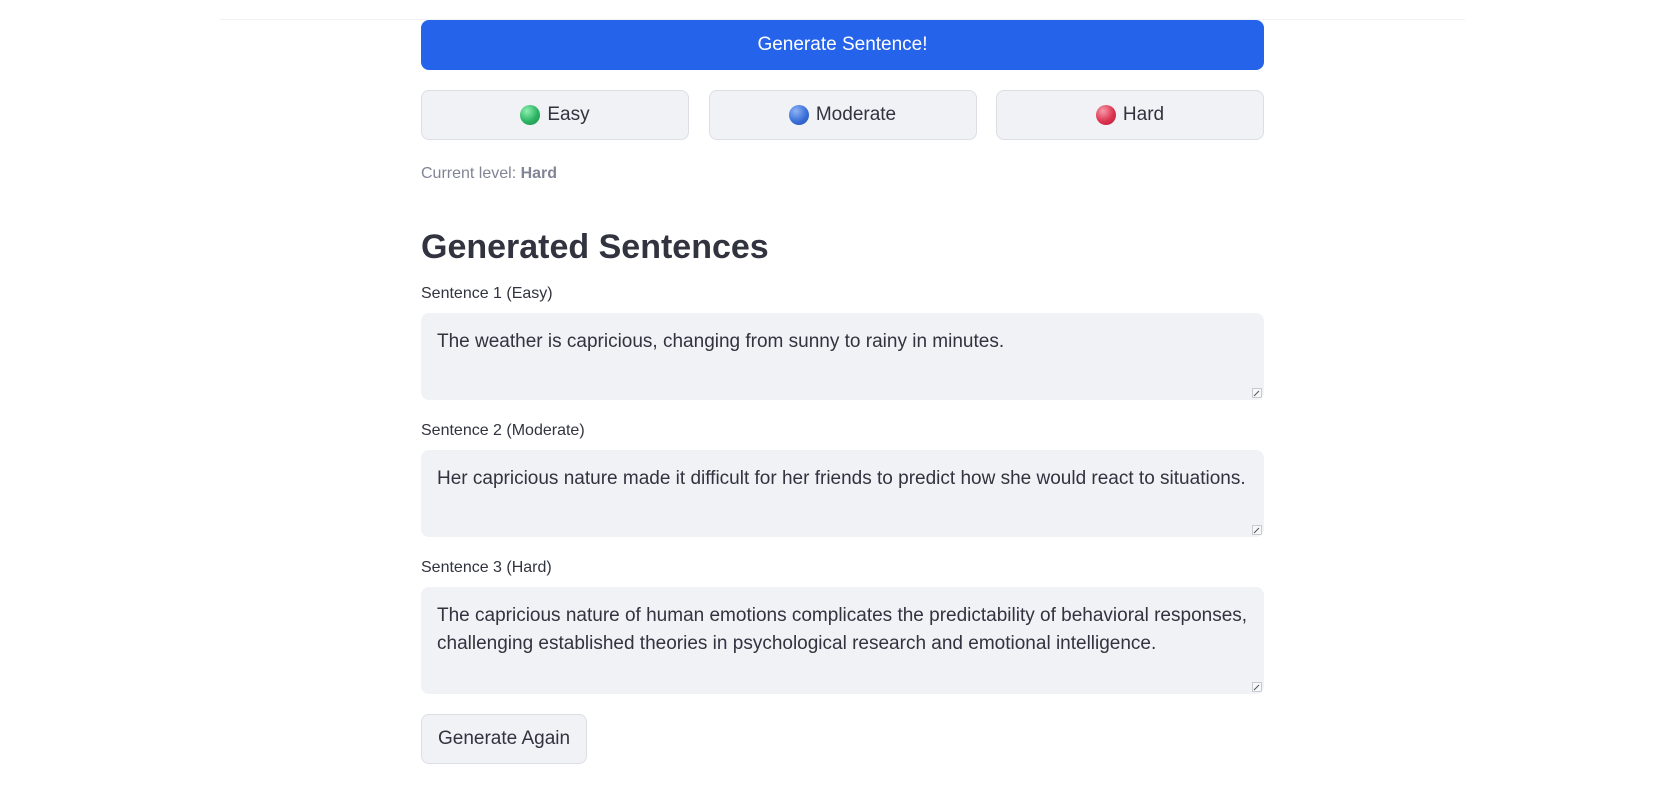  I want to click on generate-sentence-button: Generate Sentence!, so click(842, 45).